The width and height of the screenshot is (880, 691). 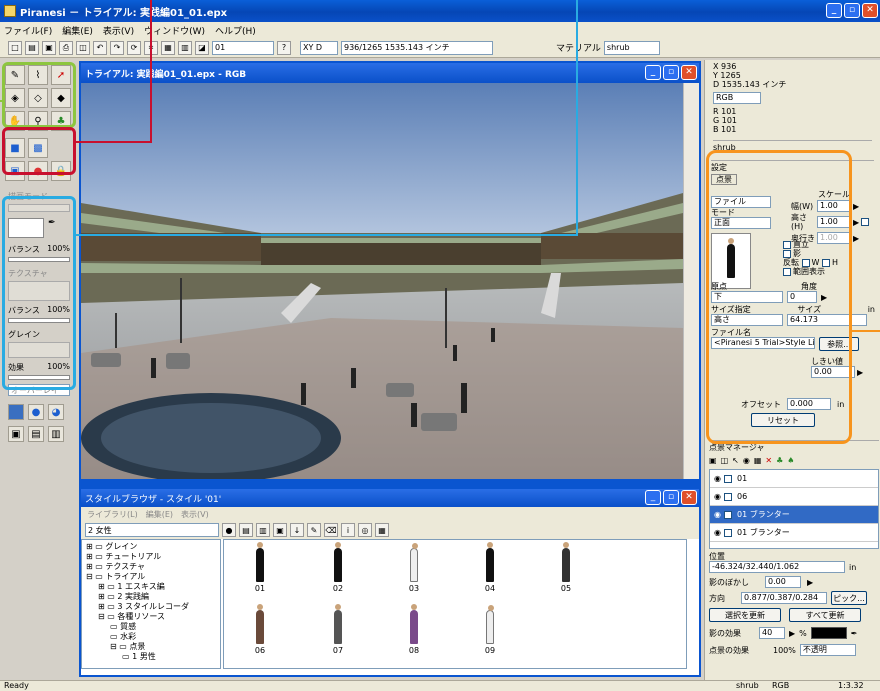 What do you see at coordinates (735, 460) in the screenshot?
I see `select-icon: ↖` at bounding box center [735, 460].